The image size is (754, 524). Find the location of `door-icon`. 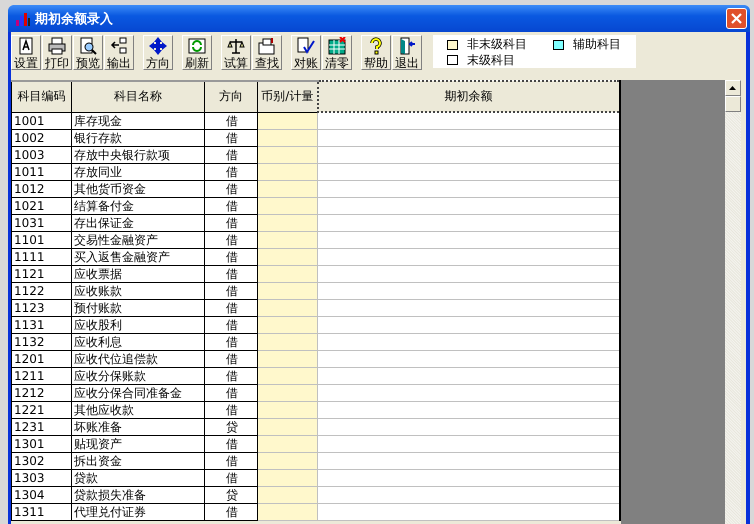

door-icon is located at coordinates (407, 46).